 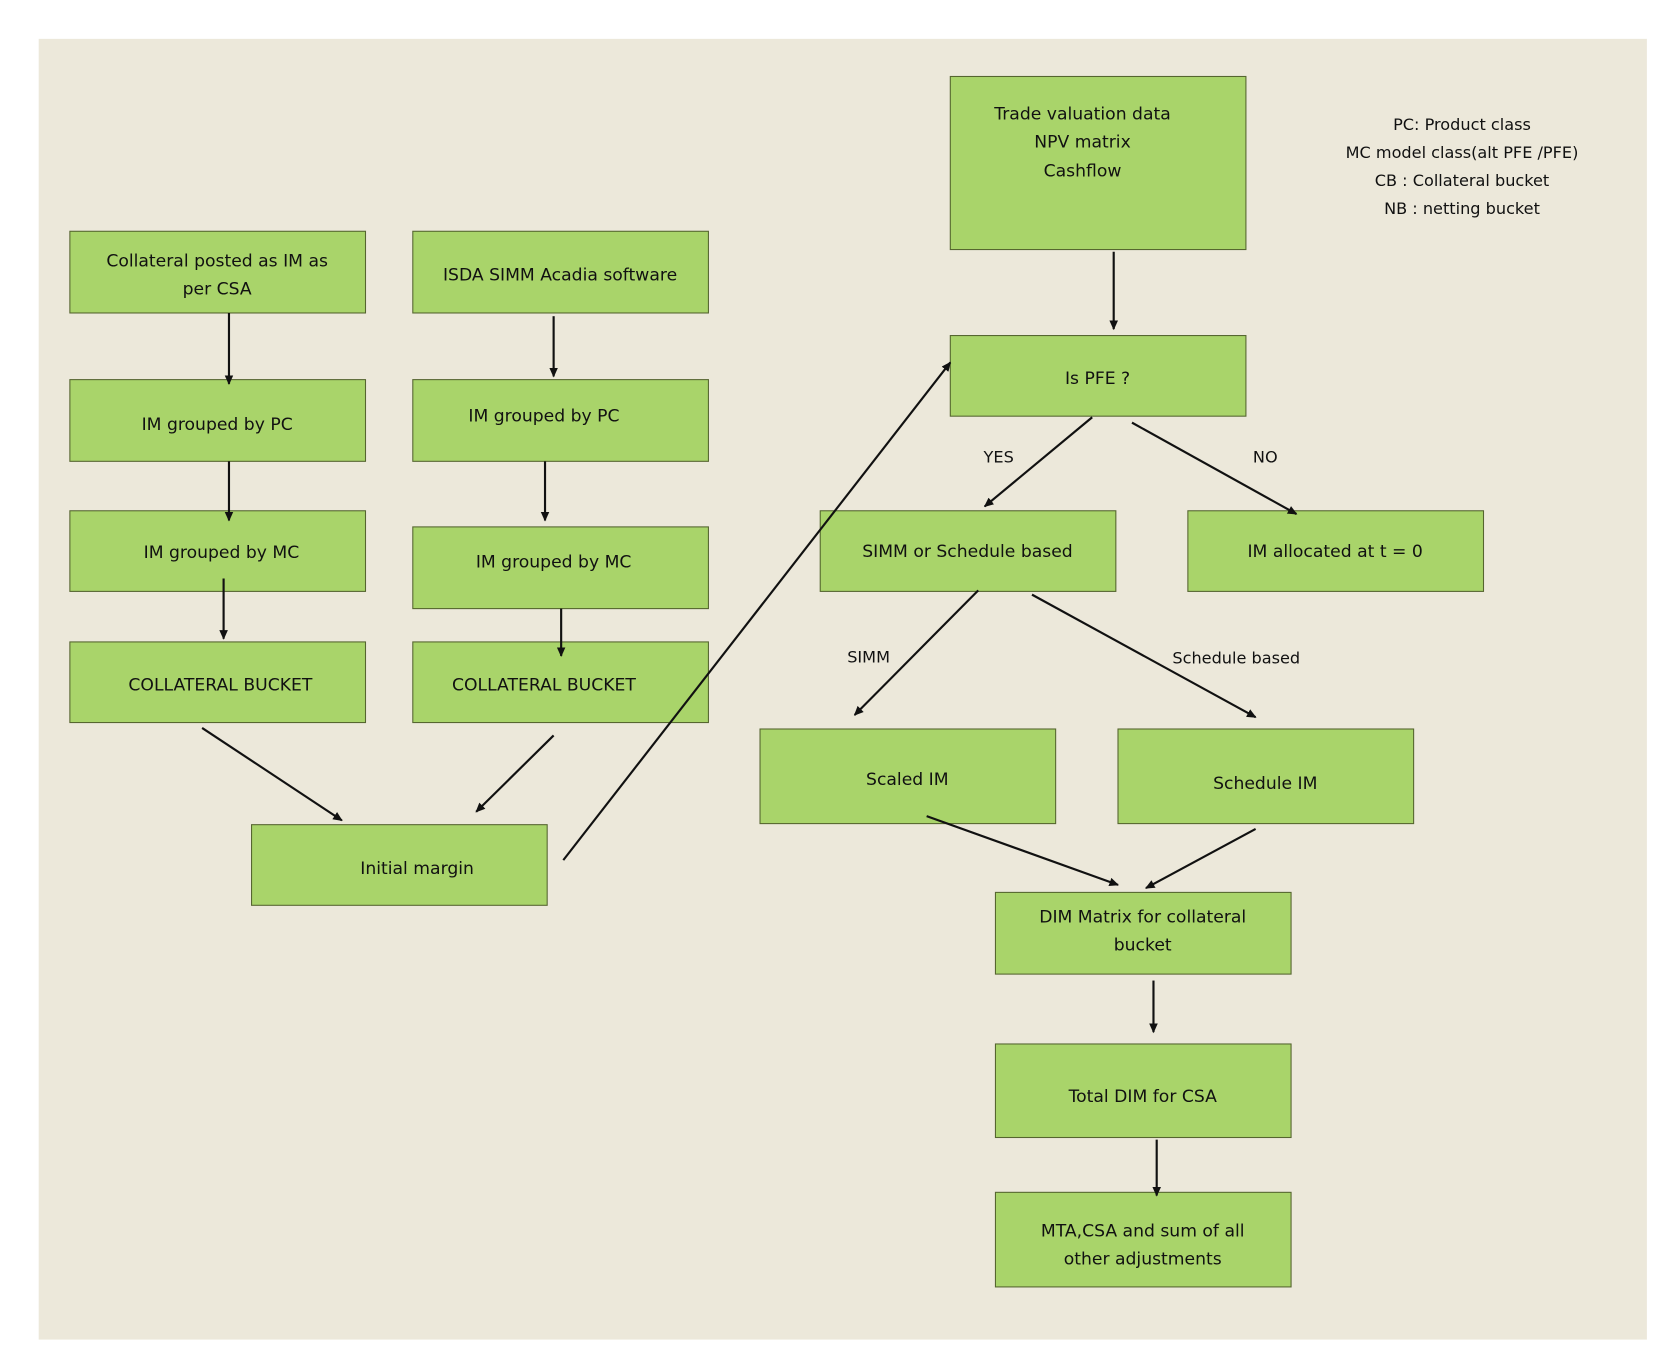 I want to click on node-schedule-im: Schedule IM, so click(x=1266, y=776).